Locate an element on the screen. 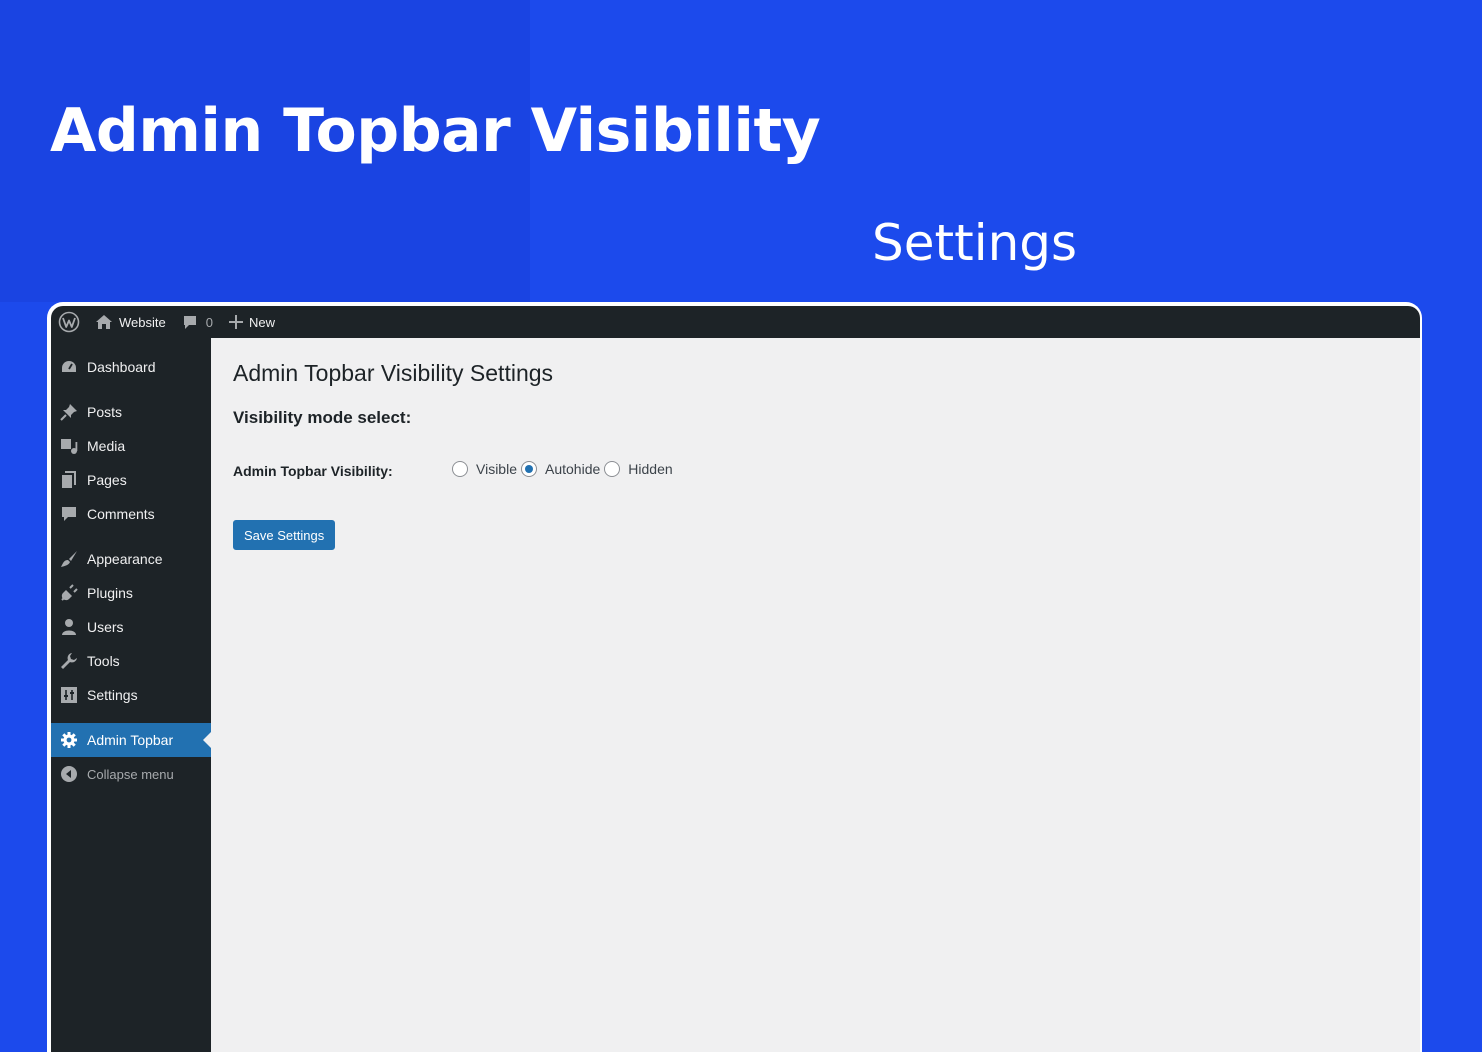  sidebar-item-label: Pages is located at coordinates (107, 480).